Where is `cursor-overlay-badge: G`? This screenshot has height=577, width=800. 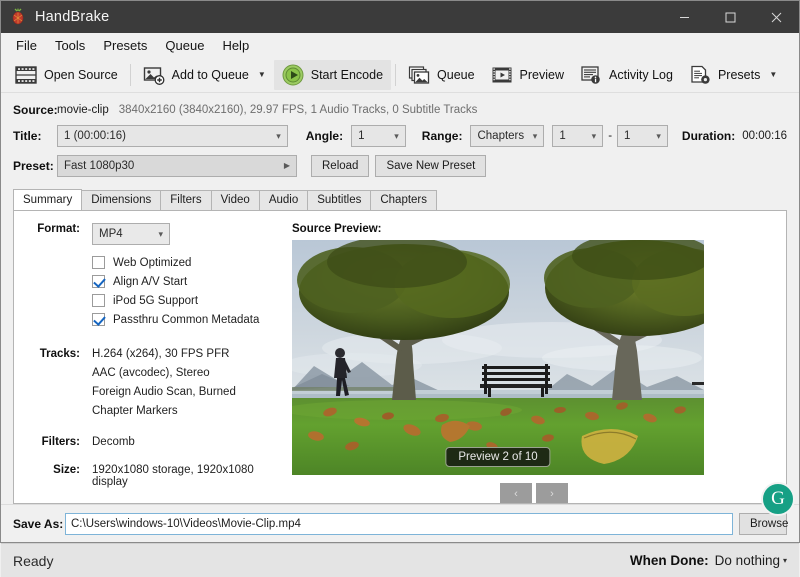 cursor-overlay-badge: G is located at coordinates (778, 499).